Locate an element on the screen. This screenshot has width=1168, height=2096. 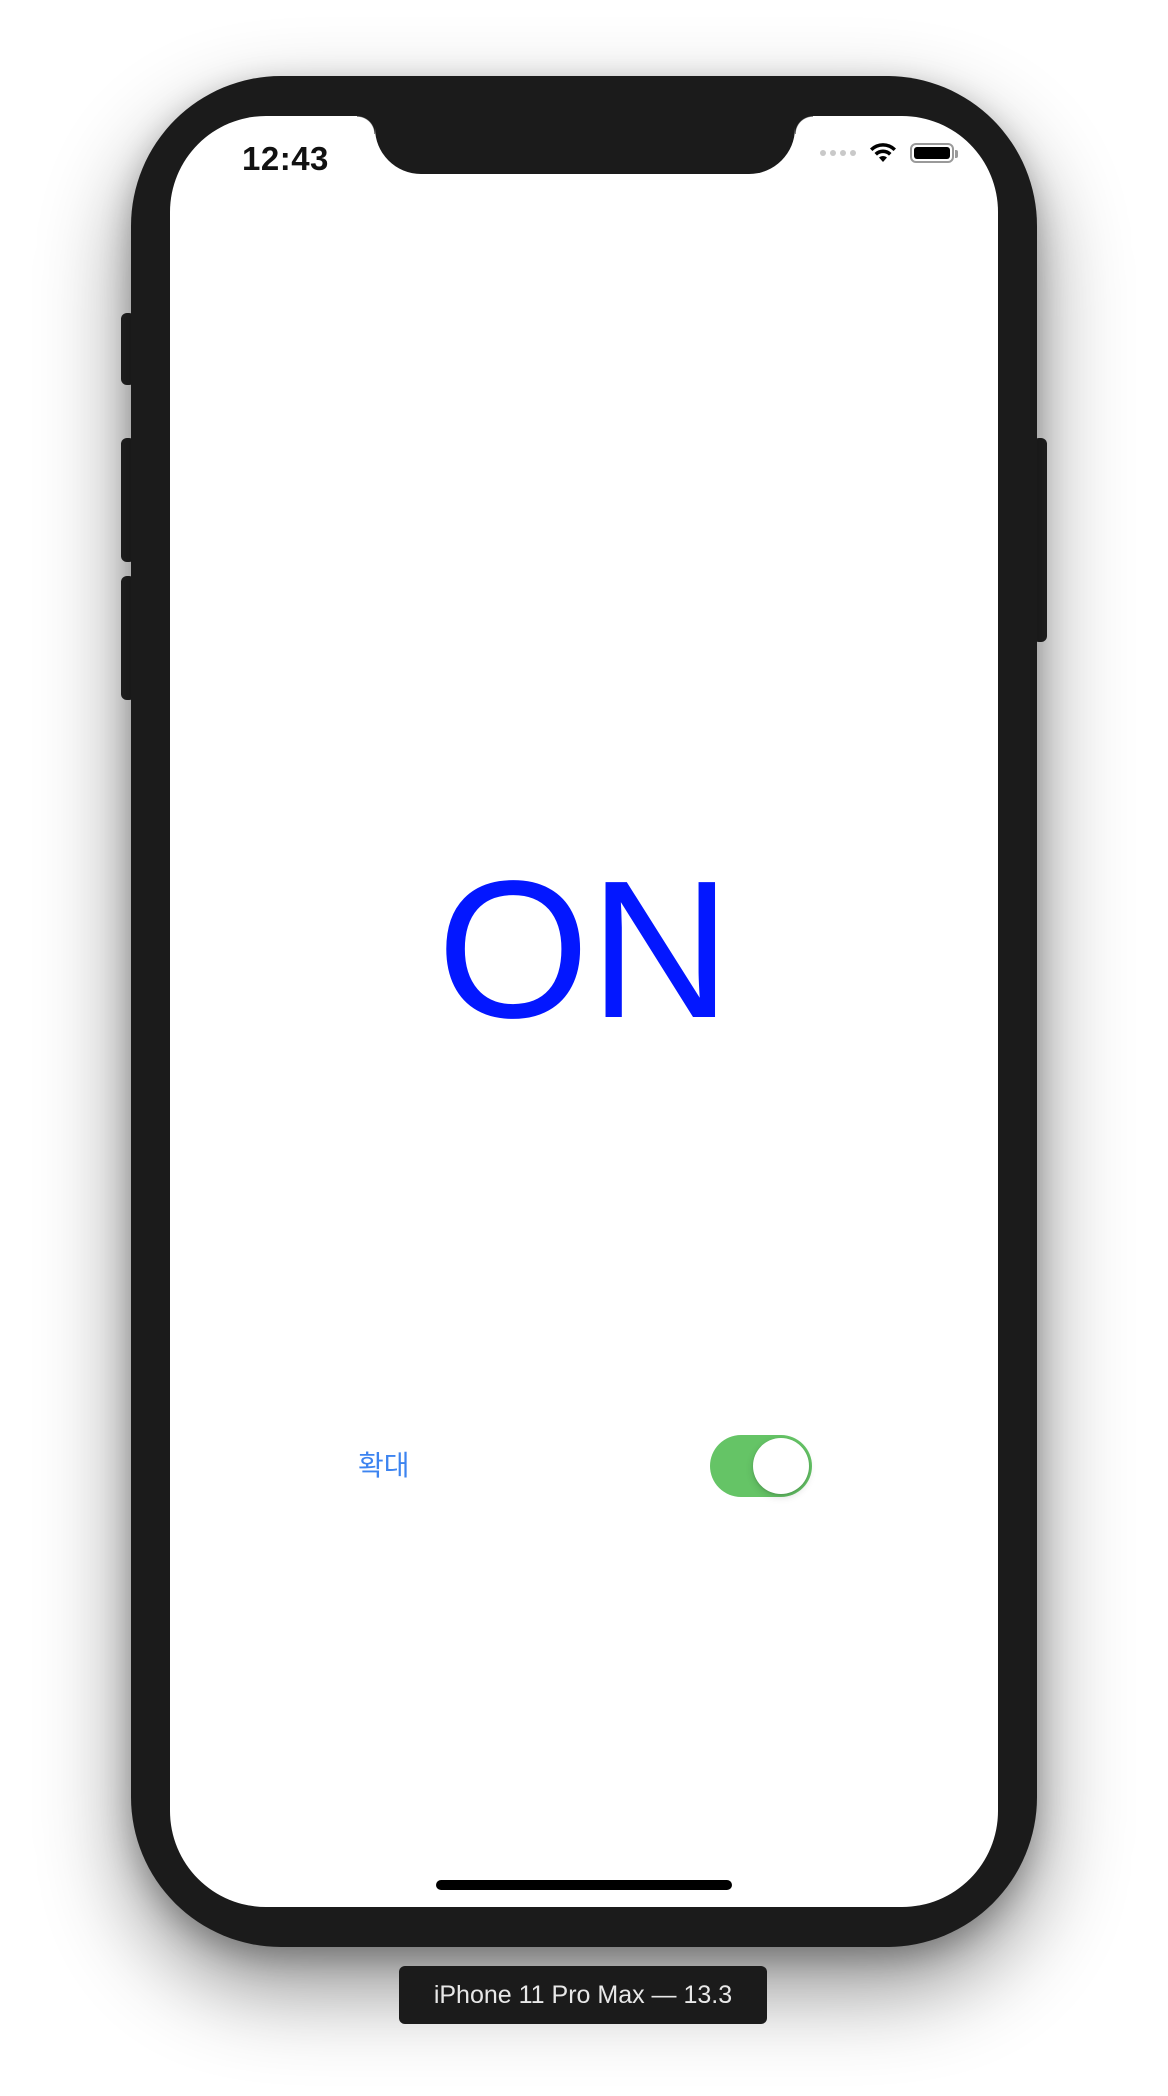
device-caption: iPhone 11 Pro Max — 13.3 is located at coordinates (583, 1995).